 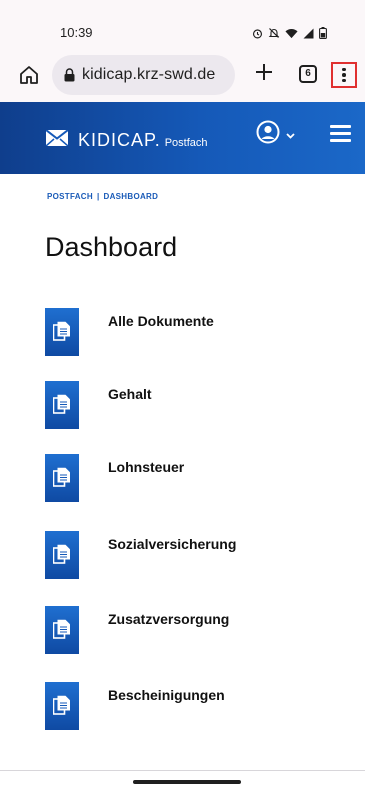 What do you see at coordinates (264, 72) in the screenshot?
I see `new-tab-icon` at bounding box center [264, 72].